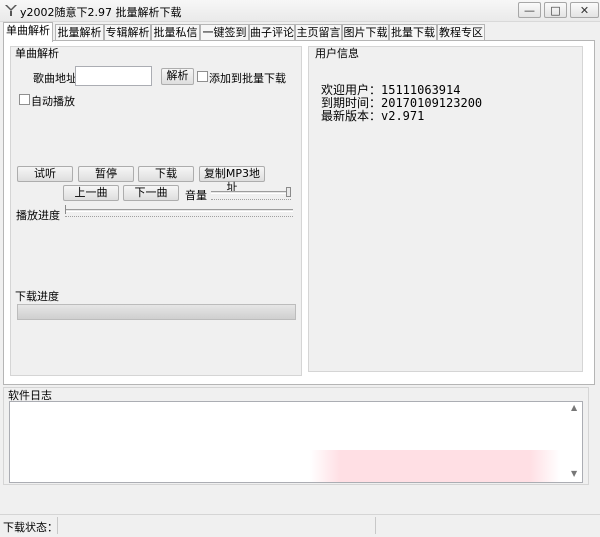  Describe the element at coordinates (413, 32) in the screenshot. I see `tab-batch-download: 批量下载` at that location.